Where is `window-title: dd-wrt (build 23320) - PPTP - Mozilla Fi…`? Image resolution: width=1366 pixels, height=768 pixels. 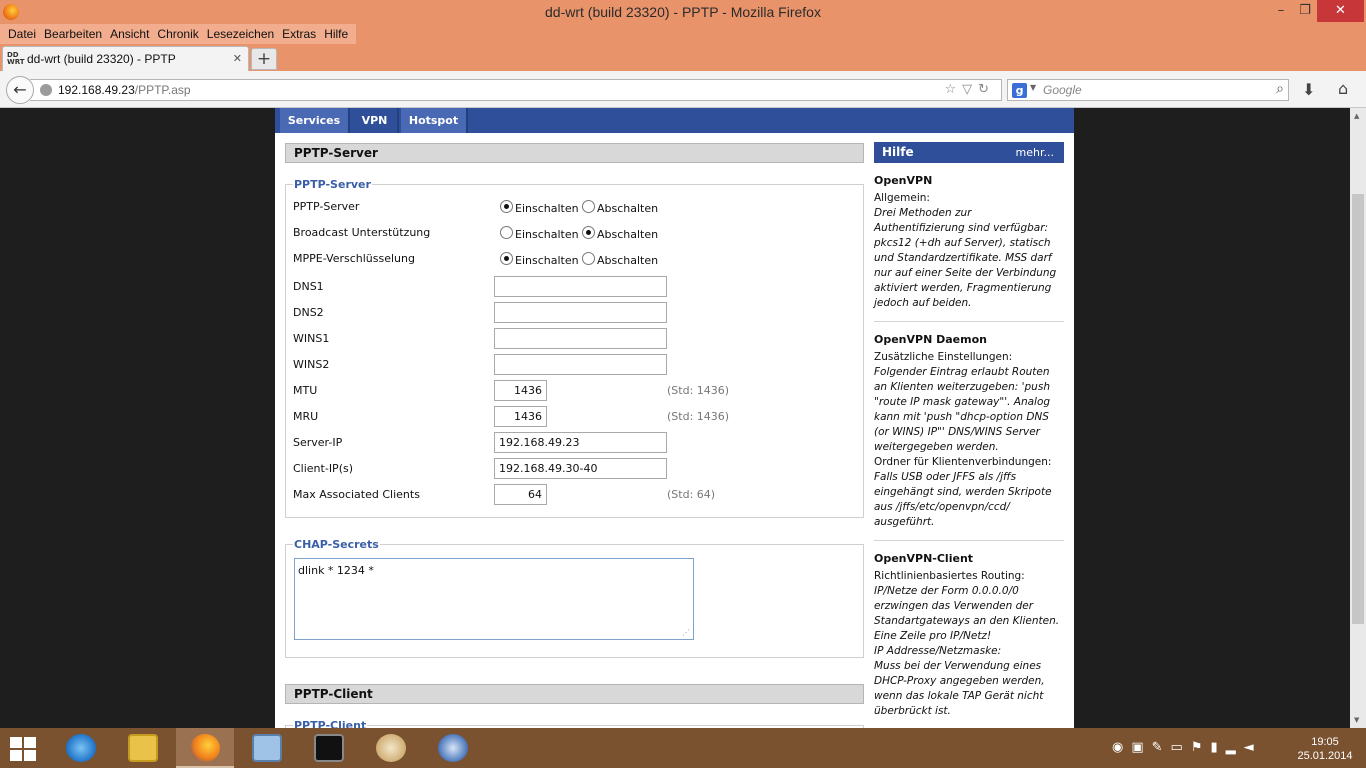
window-title: dd-wrt (build 23320) - PPTP - Mozilla Fi… is located at coordinates (683, 12).